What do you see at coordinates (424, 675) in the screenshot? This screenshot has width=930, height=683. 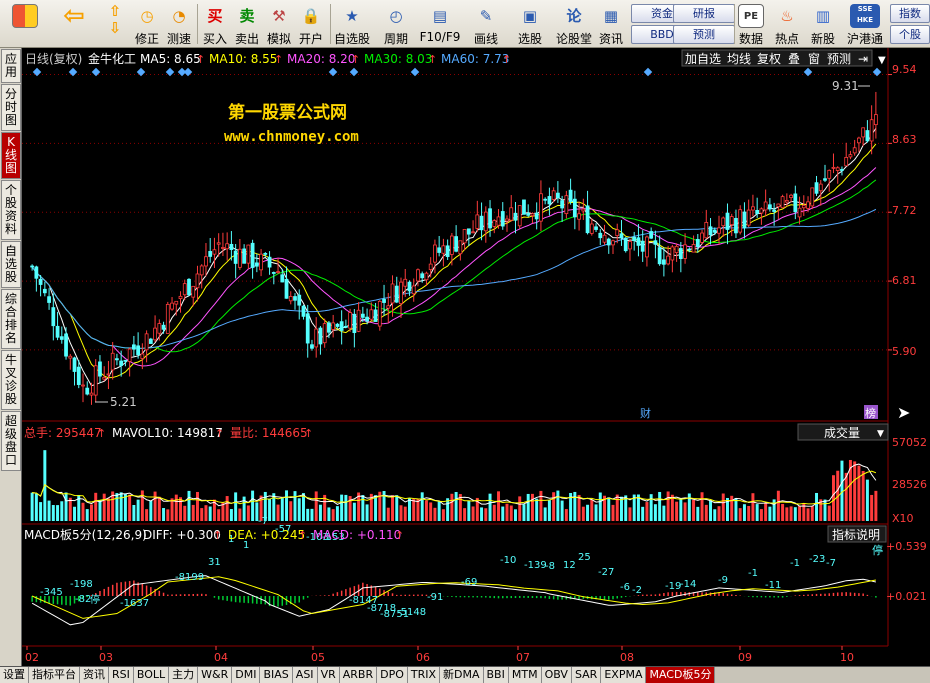 I see `tab-trix: TRIX` at bounding box center [424, 675].